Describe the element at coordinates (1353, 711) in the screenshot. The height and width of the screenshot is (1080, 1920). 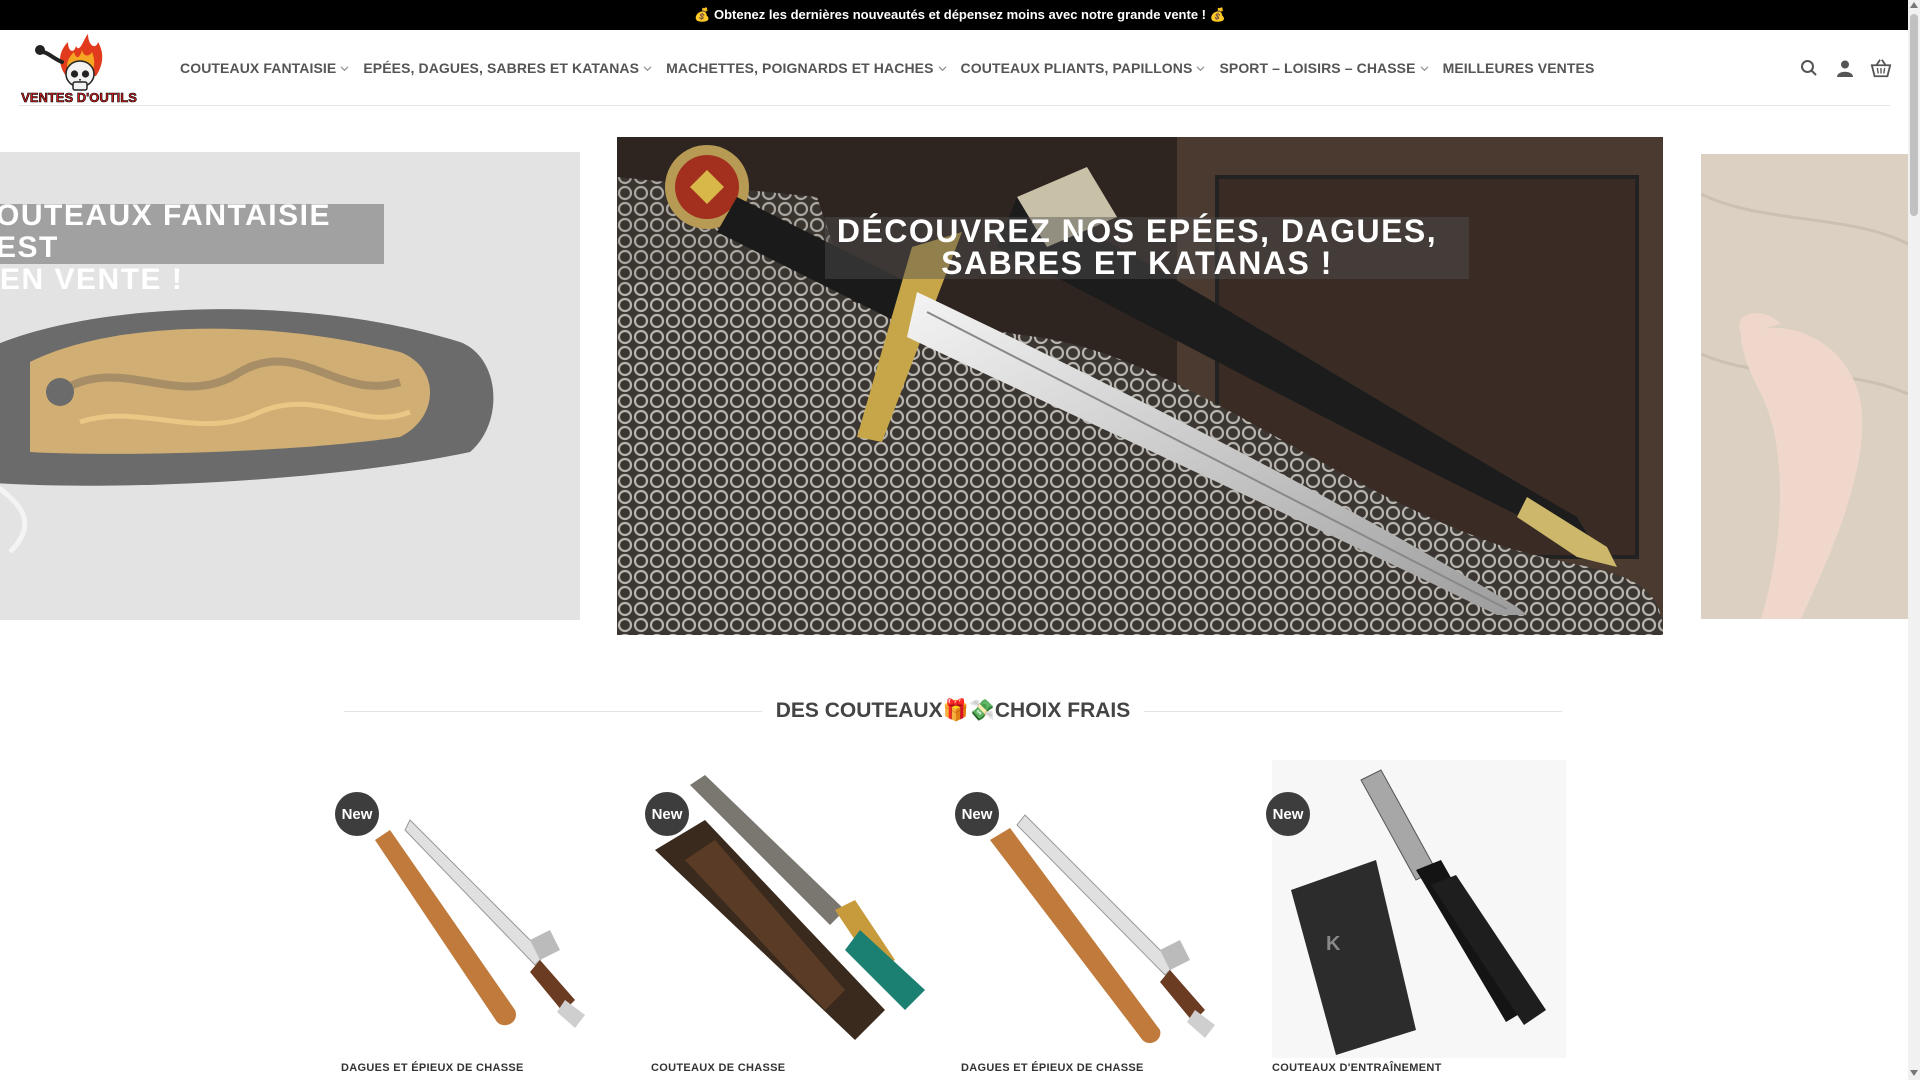
I see `divider-right` at that location.